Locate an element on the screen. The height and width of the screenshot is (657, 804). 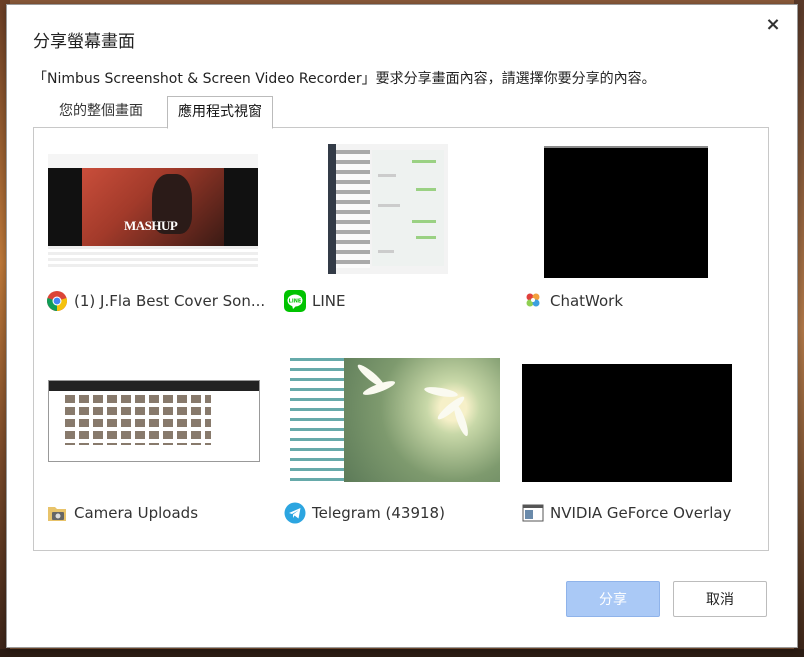
window-title: NVIDIA GeForce Overlay is located at coordinates (641, 513).